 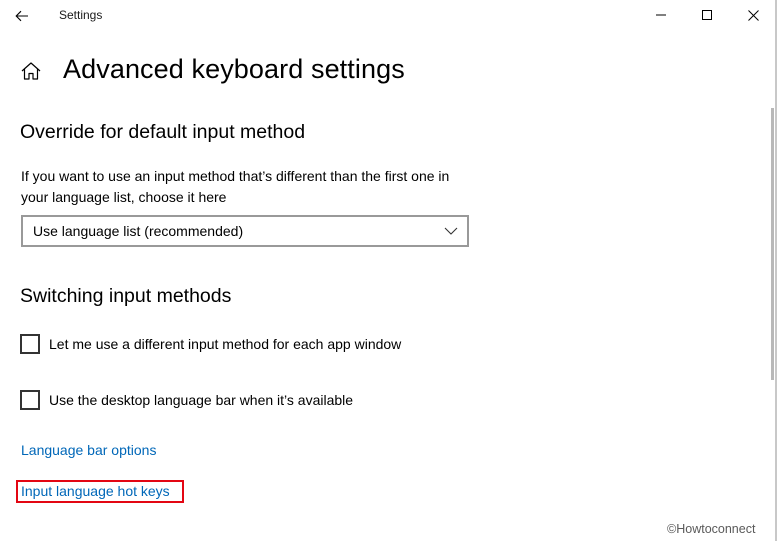 I want to click on chevron-down-icon, so click(x=451, y=231).